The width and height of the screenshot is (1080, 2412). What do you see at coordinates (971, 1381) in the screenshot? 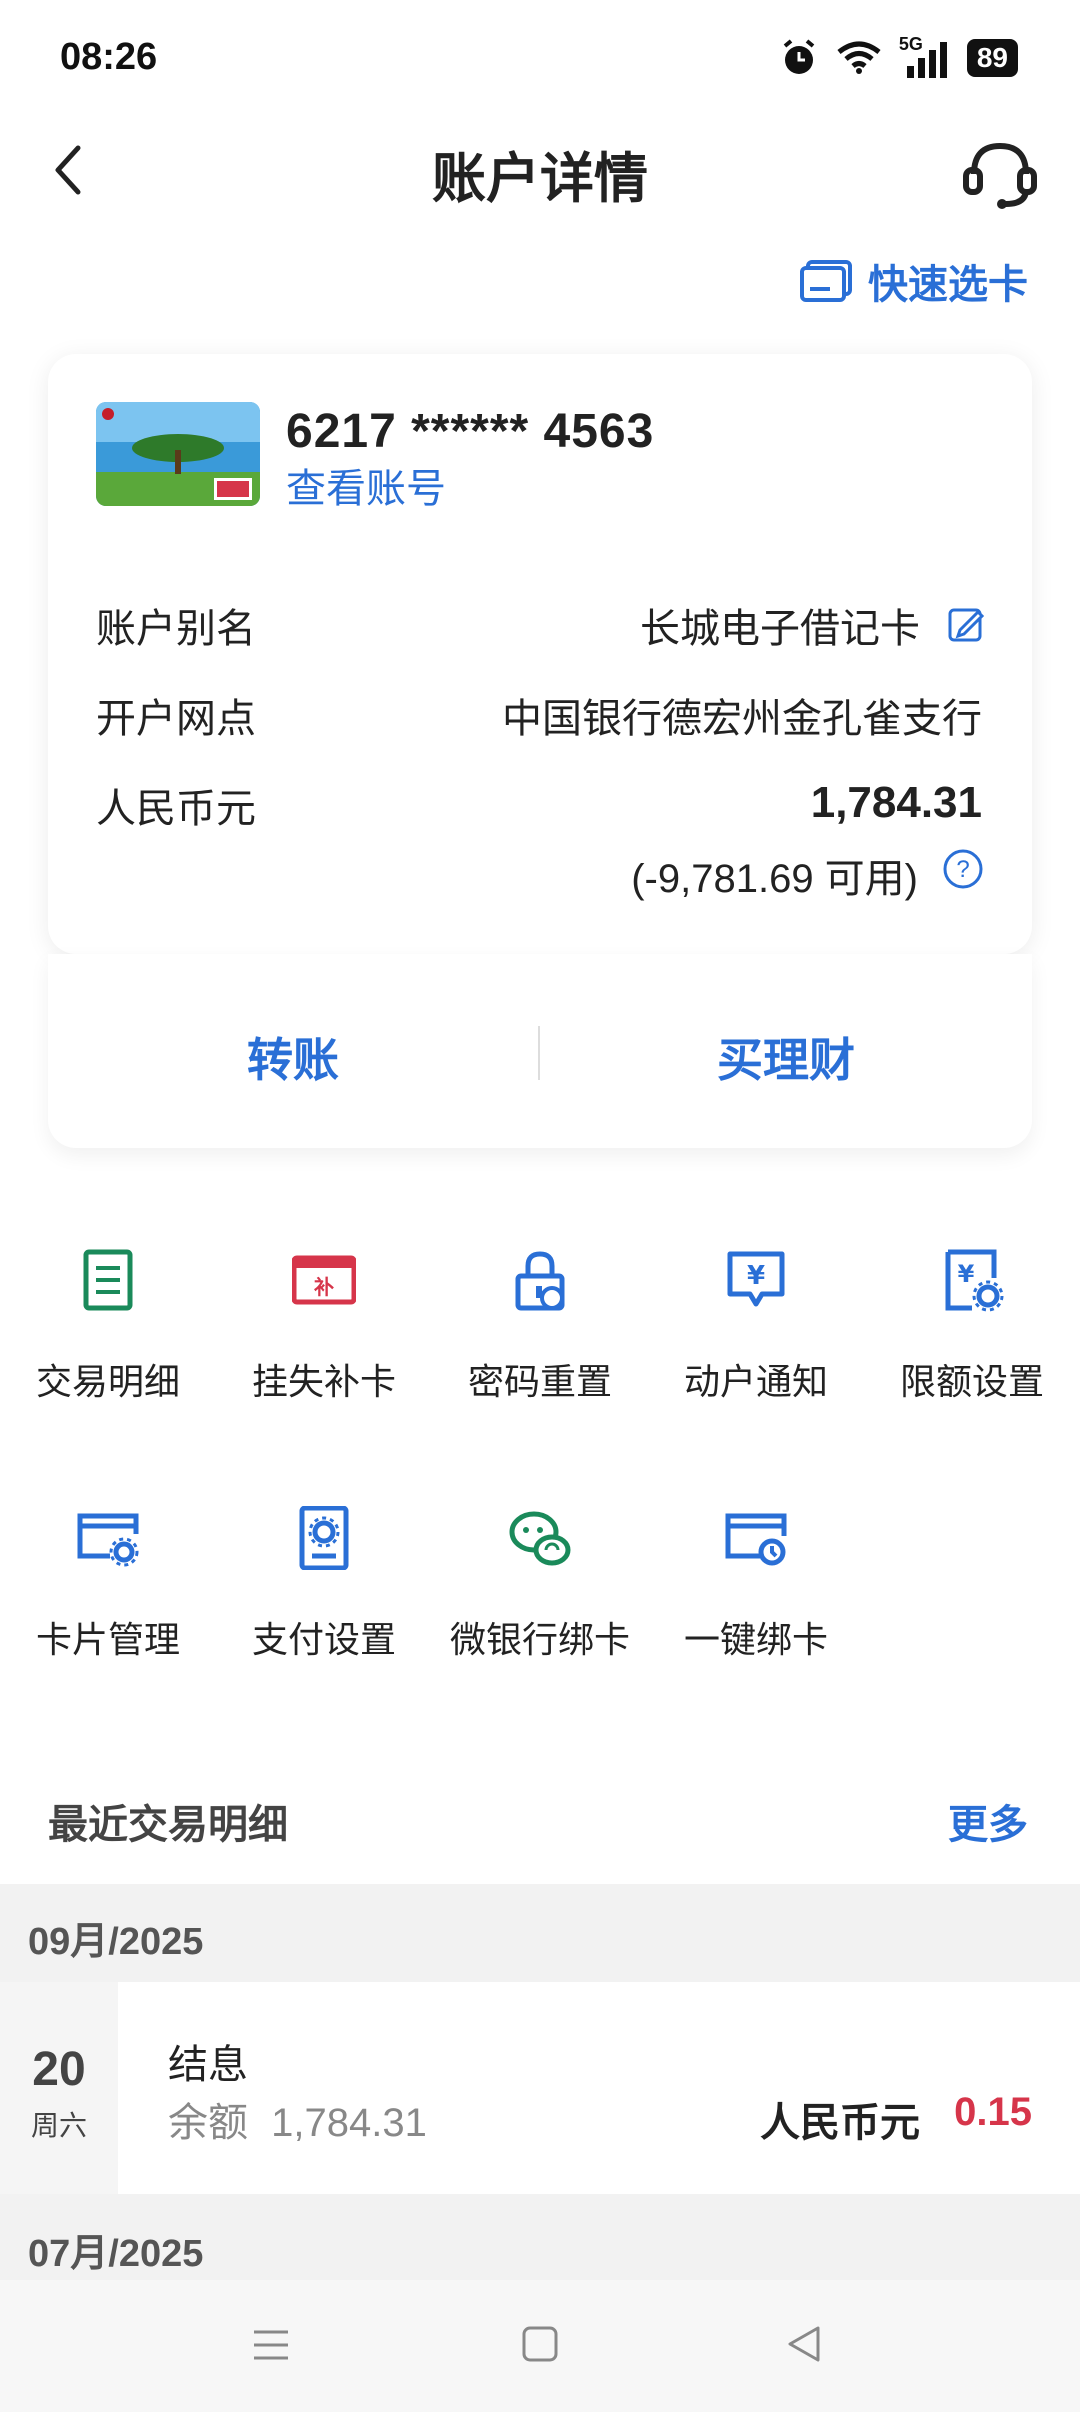
I see `service-label: 限额设置` at bounding box center [971, 1381].